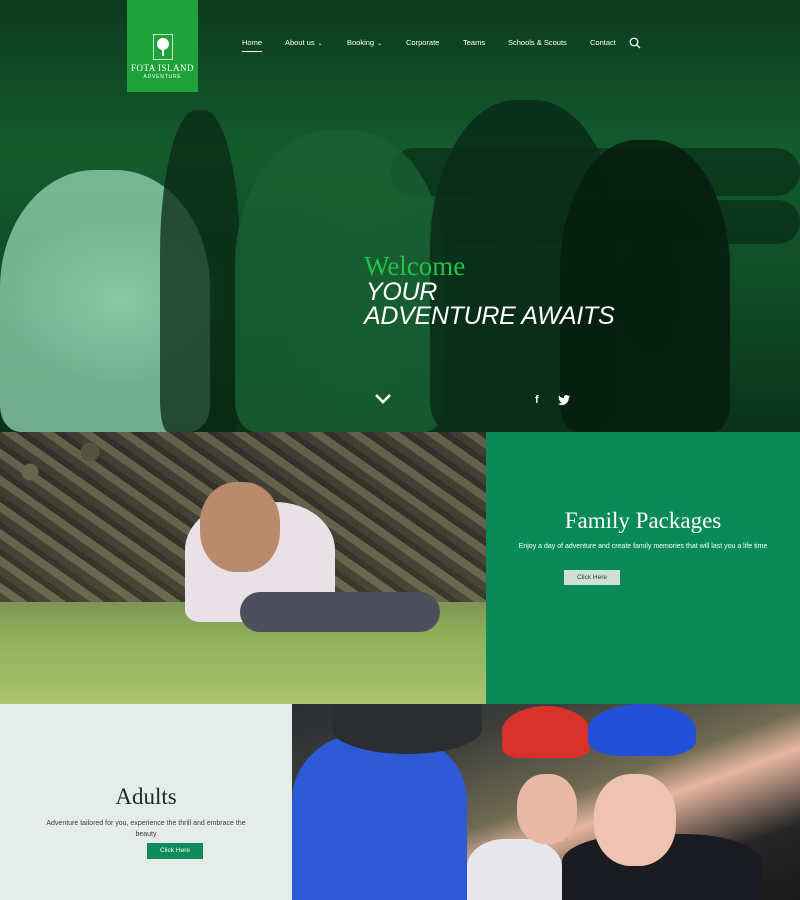 This screenshot has width=800, height=900. I want to click on nav-label: Teams, so click(474, 42).